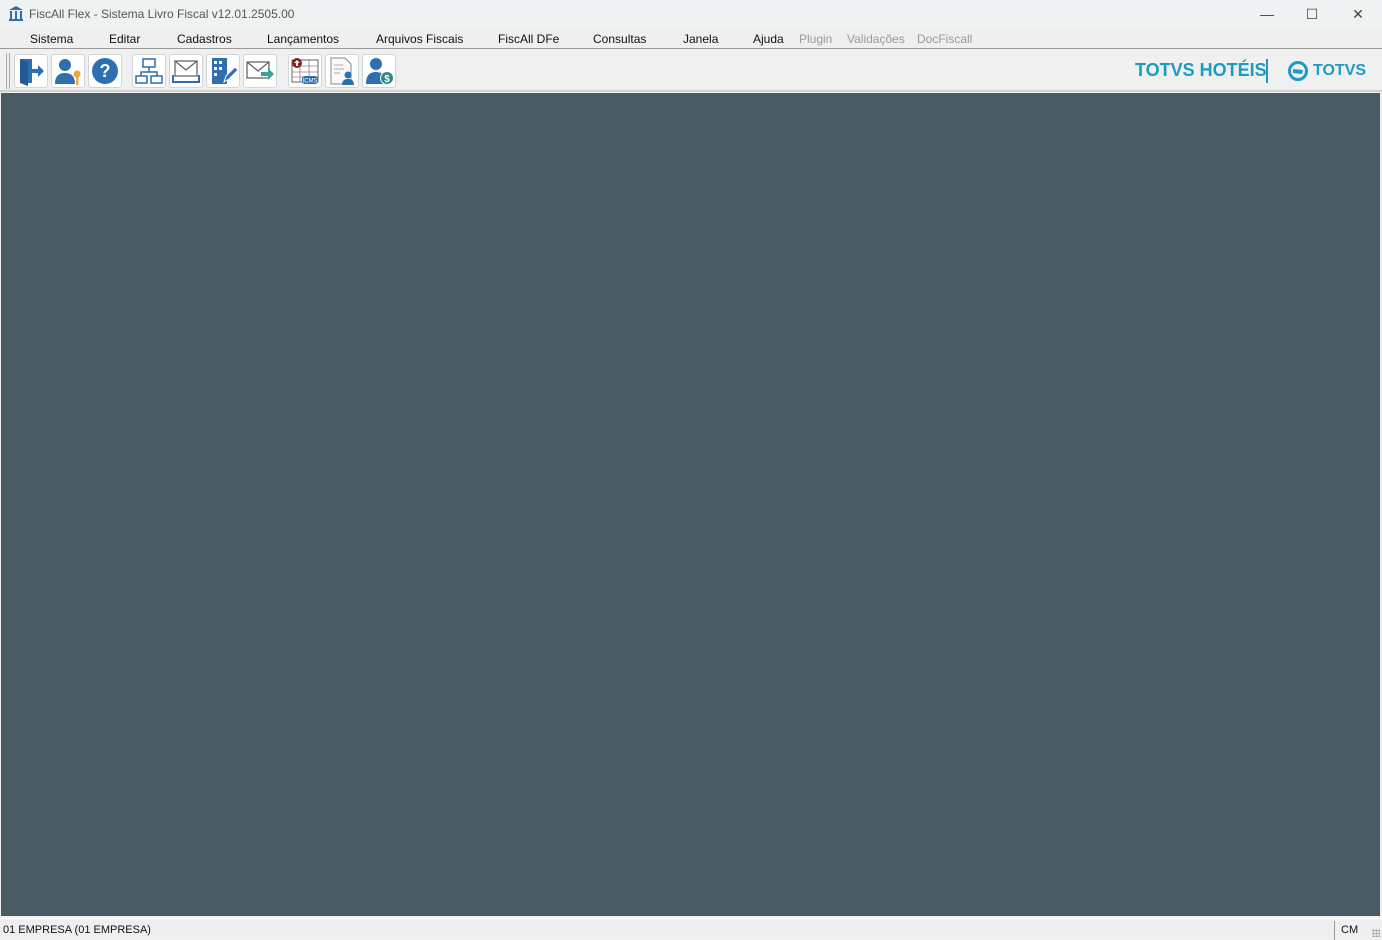  I want to click on menu-plugin: Plugin, so click(816, 39).